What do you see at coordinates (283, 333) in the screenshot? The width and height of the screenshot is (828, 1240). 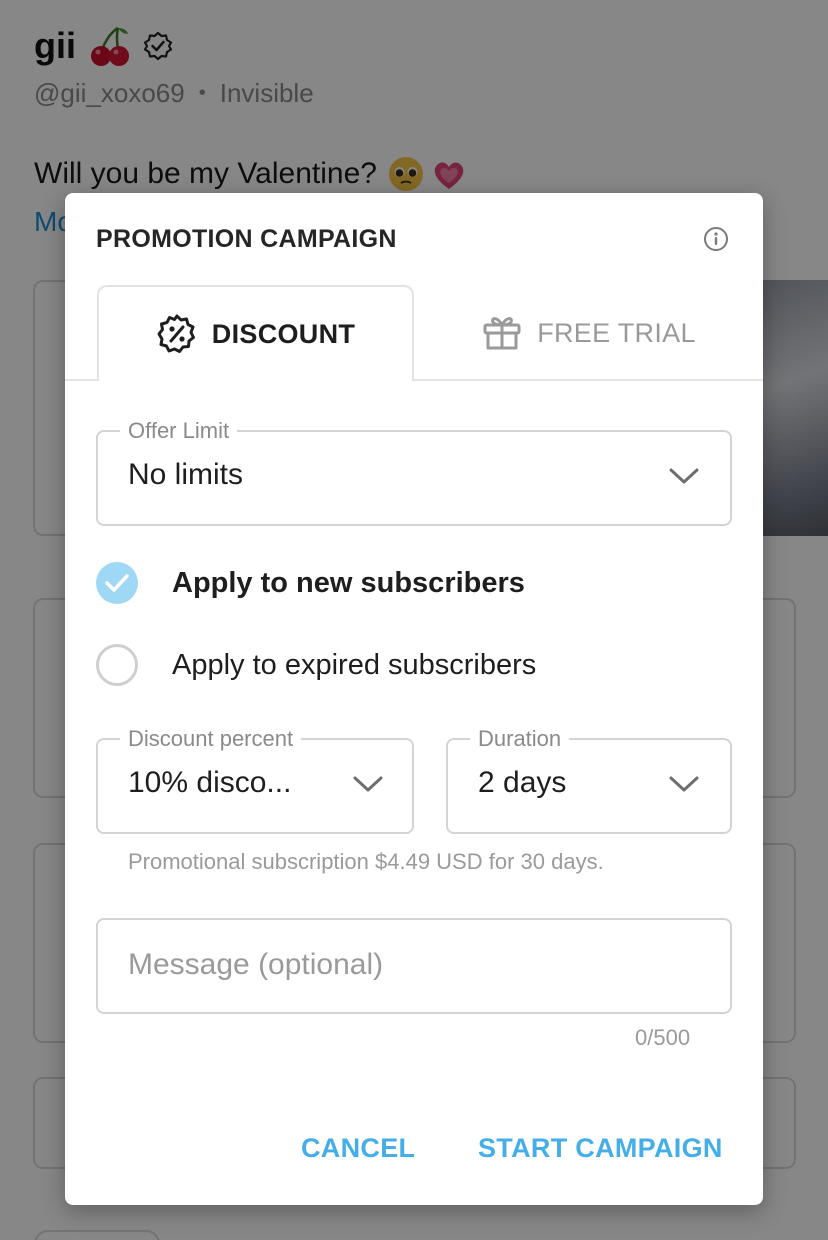 I see `tab-discount-label: DISCOUNT` at bounding box center [283, 333].